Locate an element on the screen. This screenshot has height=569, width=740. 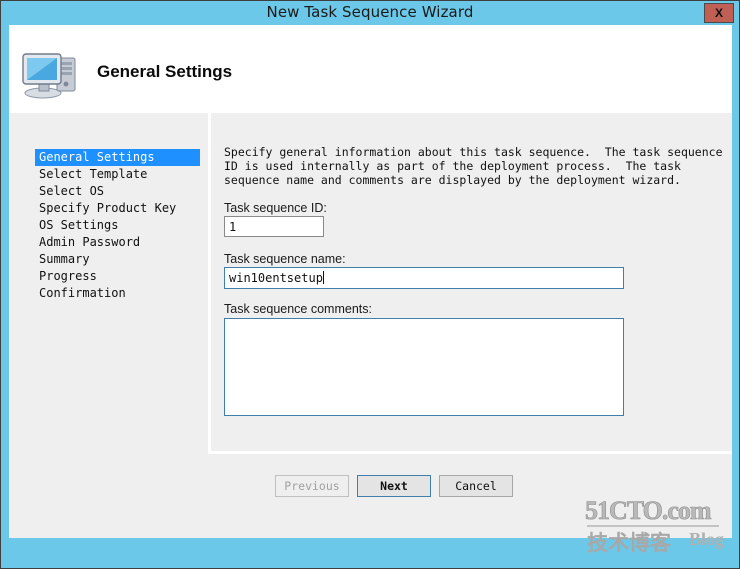
title-bar: New Task Sequence Wizard X is located at coordinates (370, 13).